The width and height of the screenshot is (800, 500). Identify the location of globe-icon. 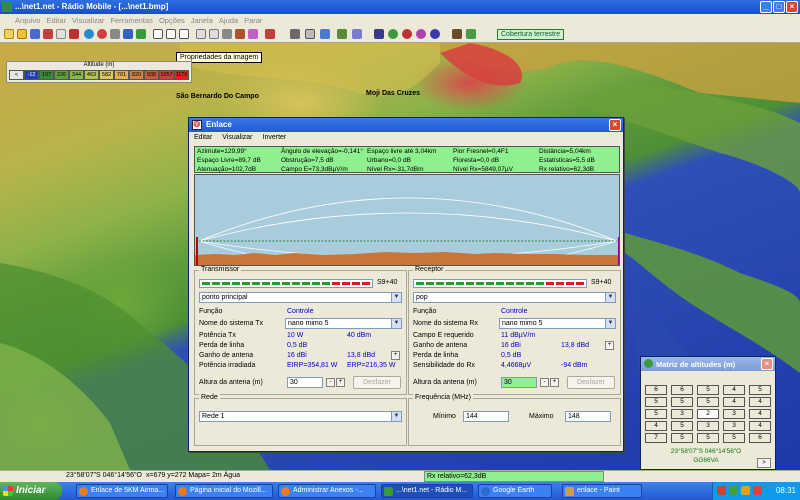
(89, 34).